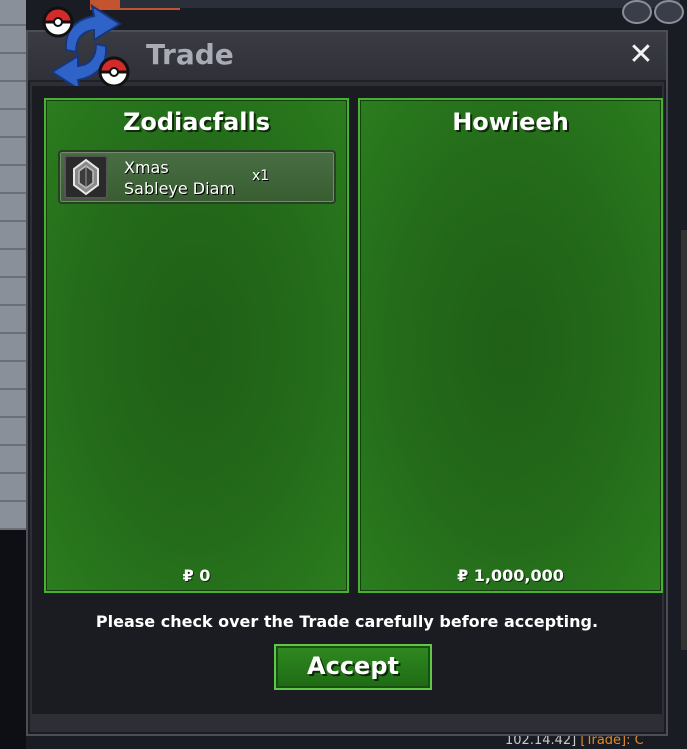 This screenshot has width=687, height=749. Describe the element at coordinates (510, 575) in the screenshot. I see `money-offer-right: ₽ 1,000,000` at that location.